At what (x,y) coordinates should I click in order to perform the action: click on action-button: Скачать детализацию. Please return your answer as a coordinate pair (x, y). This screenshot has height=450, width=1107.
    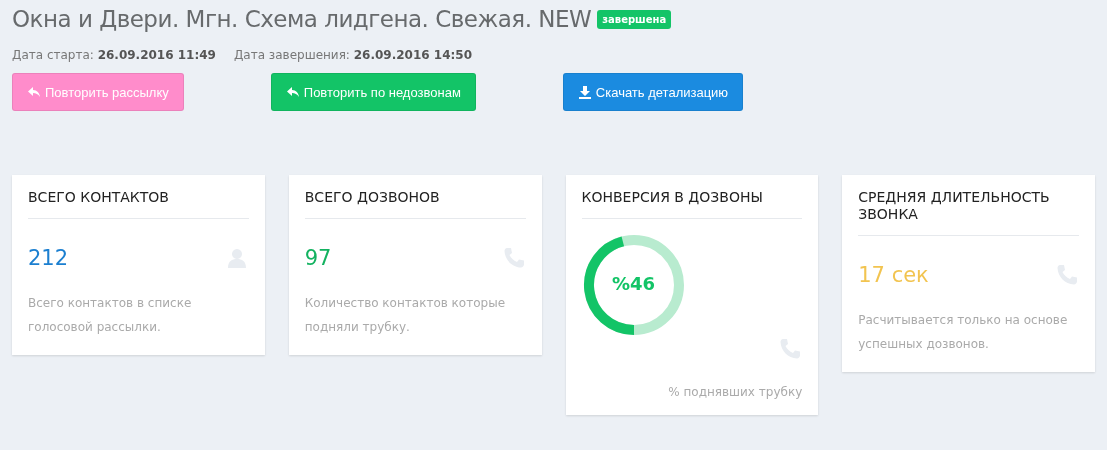
    Looking at the image, I should click on (653, 92).